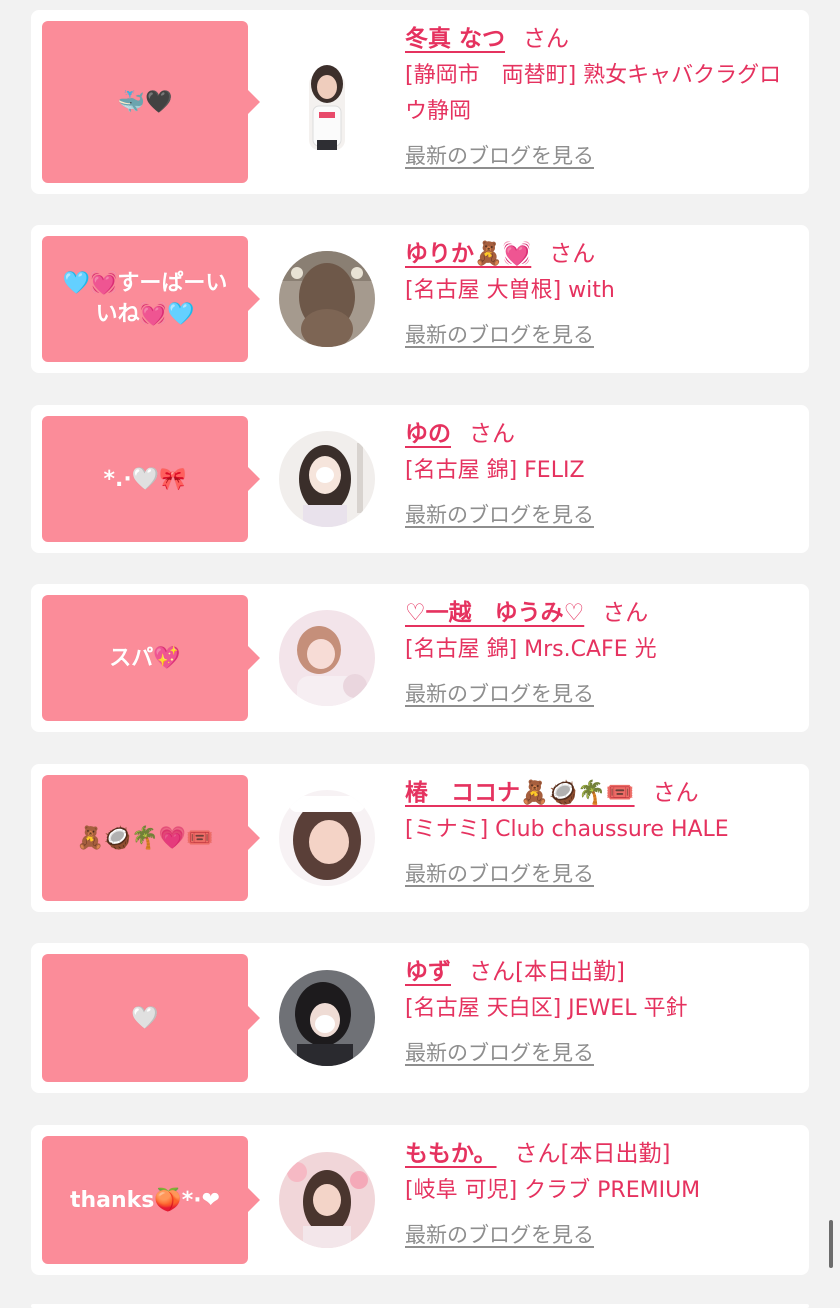 The width and height of the screenshot is (840, 1308). I want to click on shop-info: [静岡市 両替町] 熟女キャバクラグロウ静岡, so click(593, 93).